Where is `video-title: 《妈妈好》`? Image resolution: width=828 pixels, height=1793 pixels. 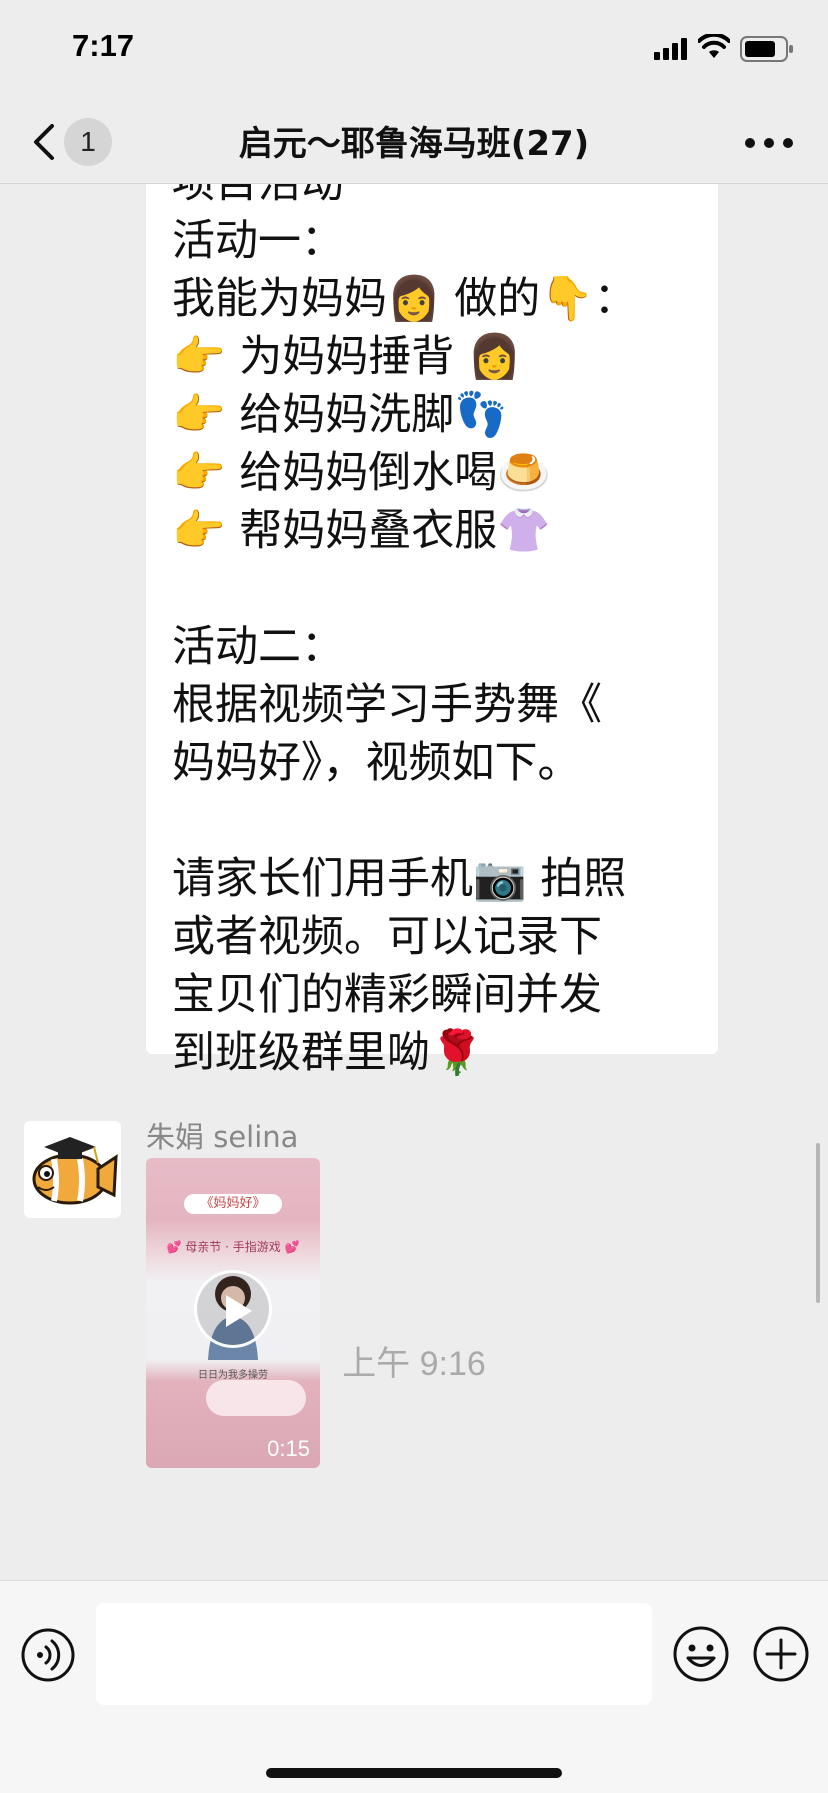
video-title: 《妈妈好》 is located at coordinates (233, 1204).